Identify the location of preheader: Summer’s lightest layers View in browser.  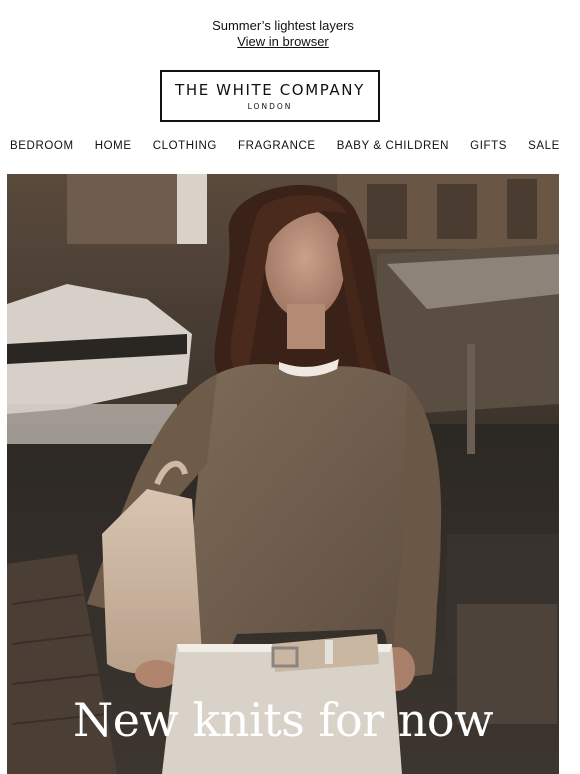
(283, 34).